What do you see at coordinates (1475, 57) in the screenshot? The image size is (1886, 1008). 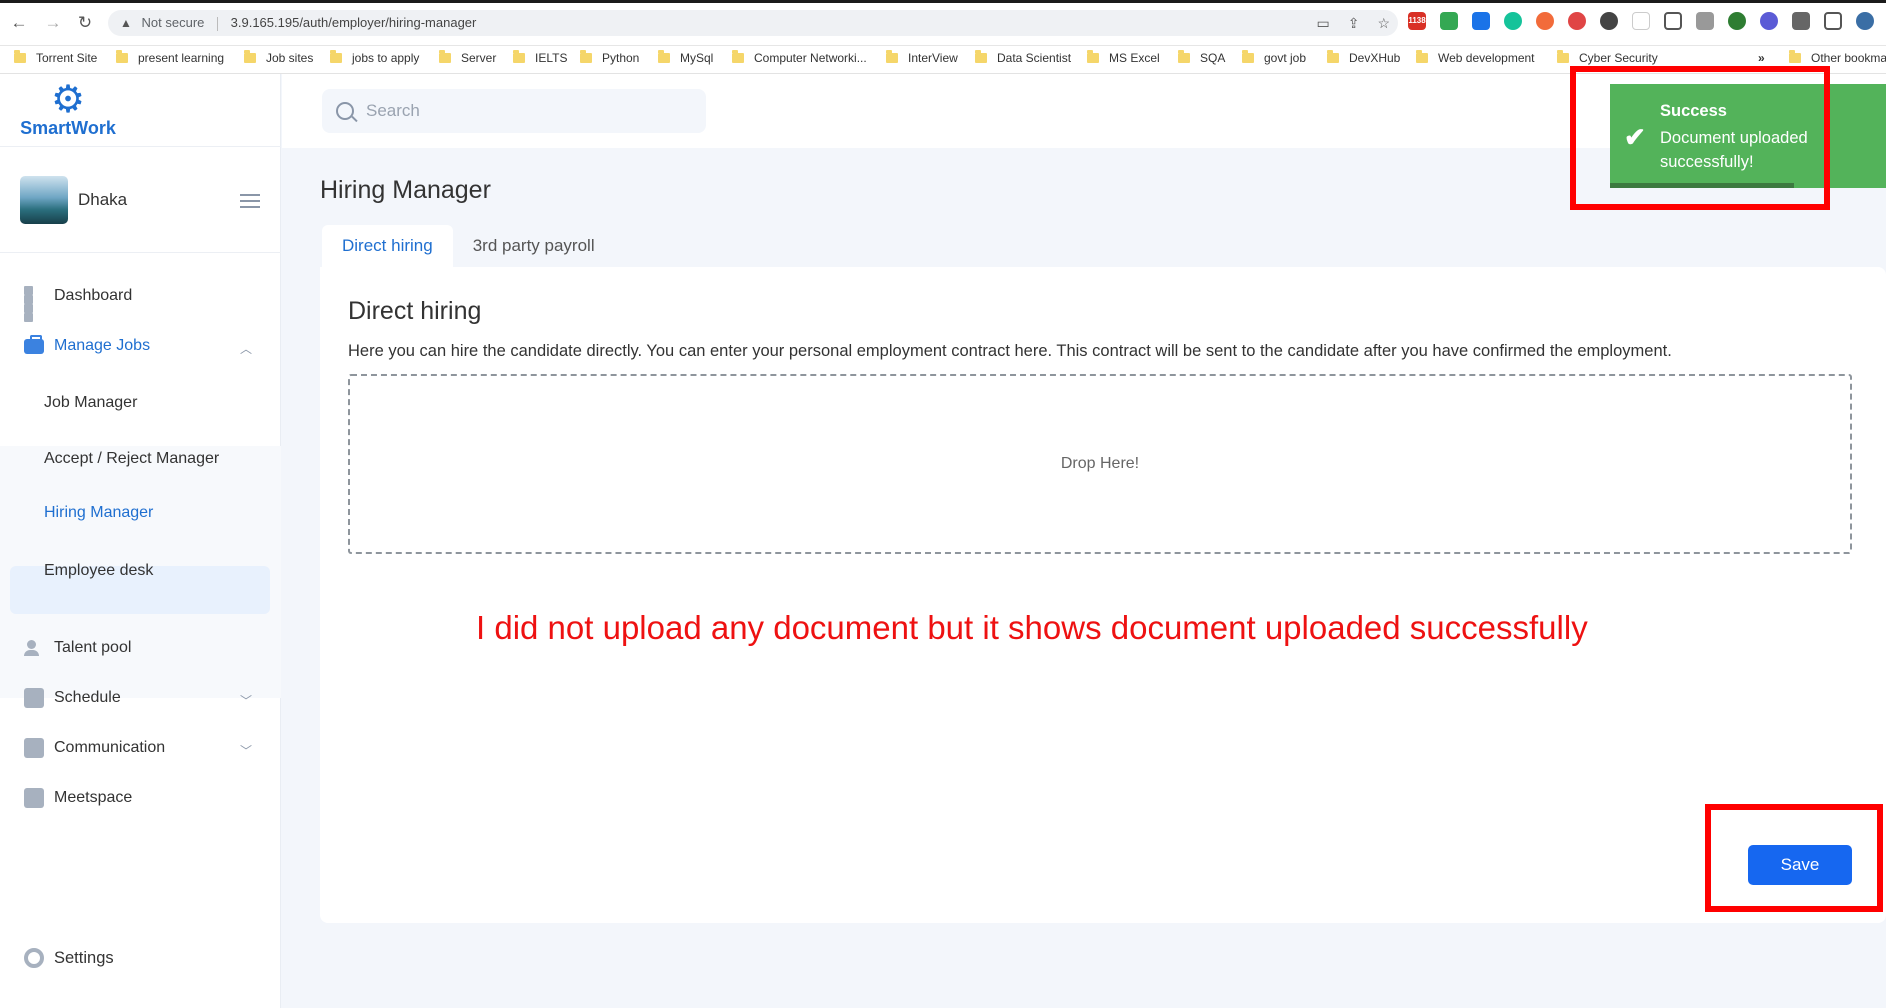 I see `bookmark-folder: Web development` at bounding box center [1475, 57].